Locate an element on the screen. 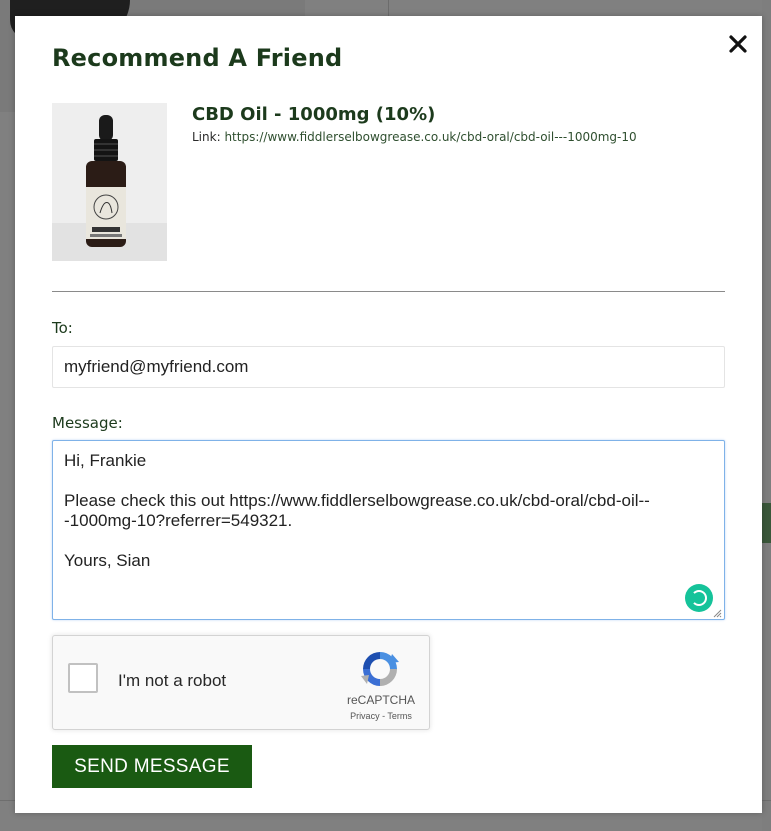 The width and height of the screenshot is (771, 831). product-bottle-image is located at coordinates (109, 182).